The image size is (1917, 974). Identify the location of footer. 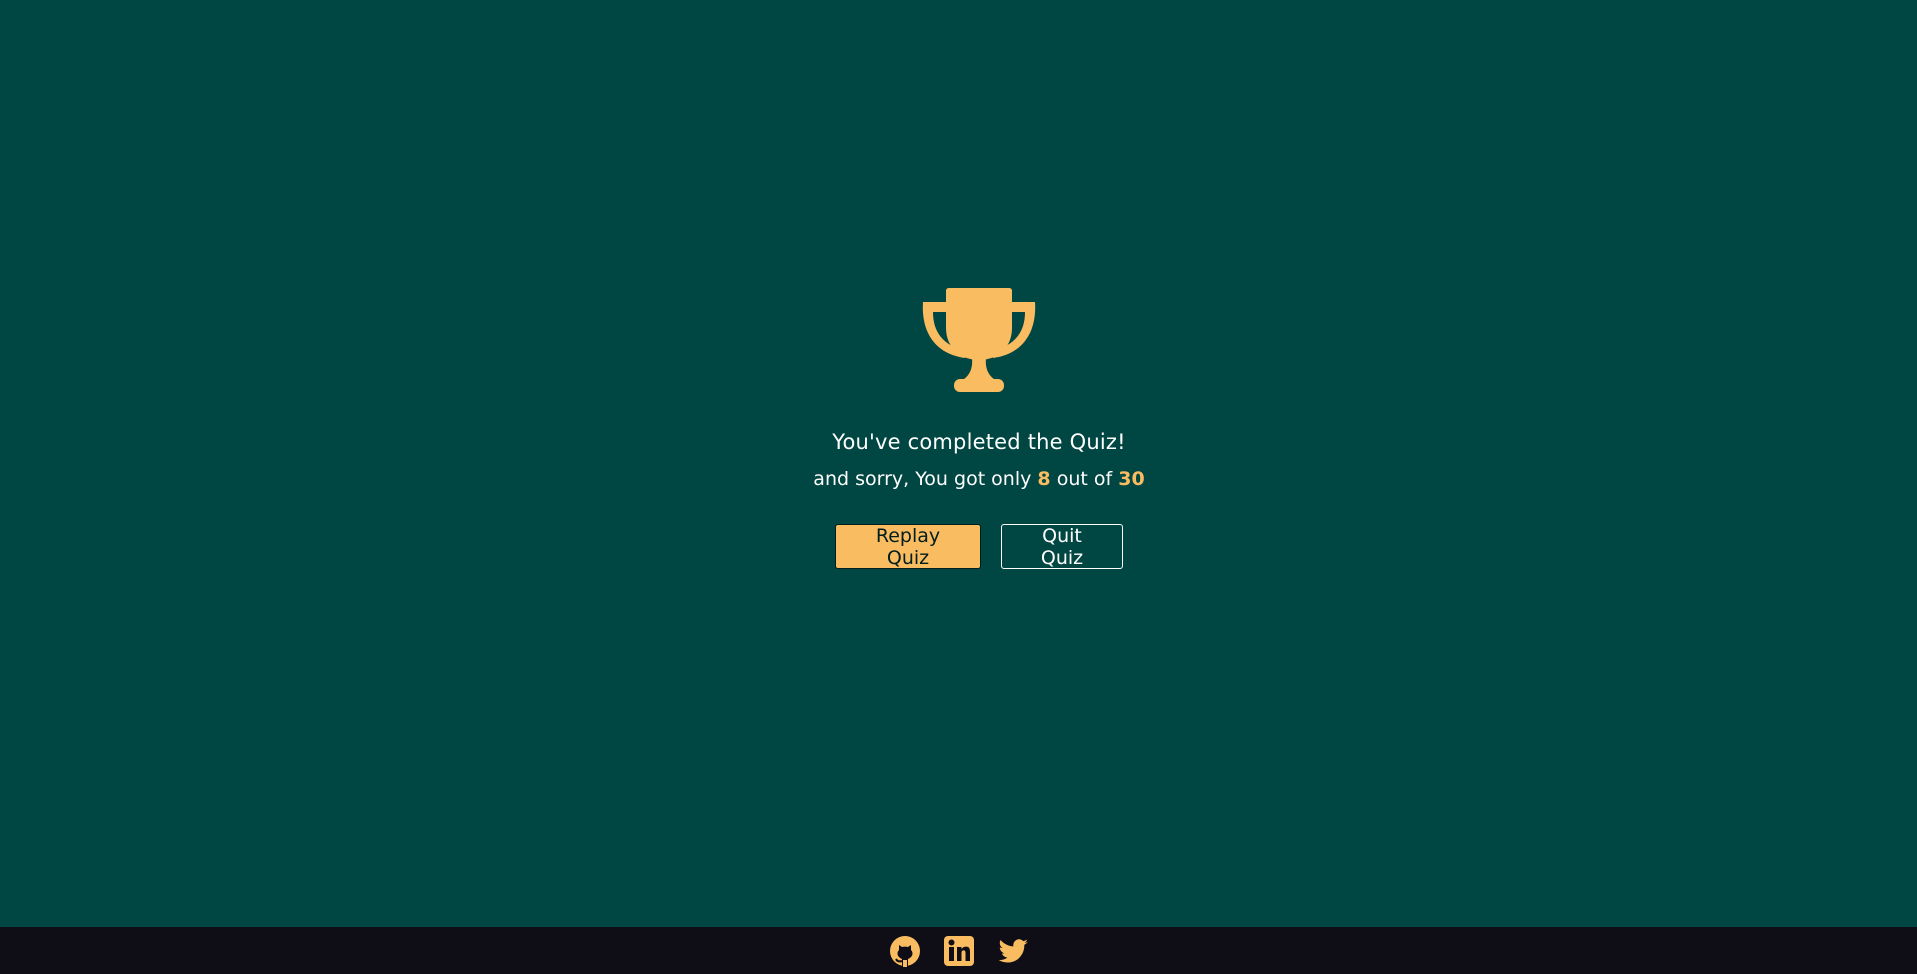
(958, 950).